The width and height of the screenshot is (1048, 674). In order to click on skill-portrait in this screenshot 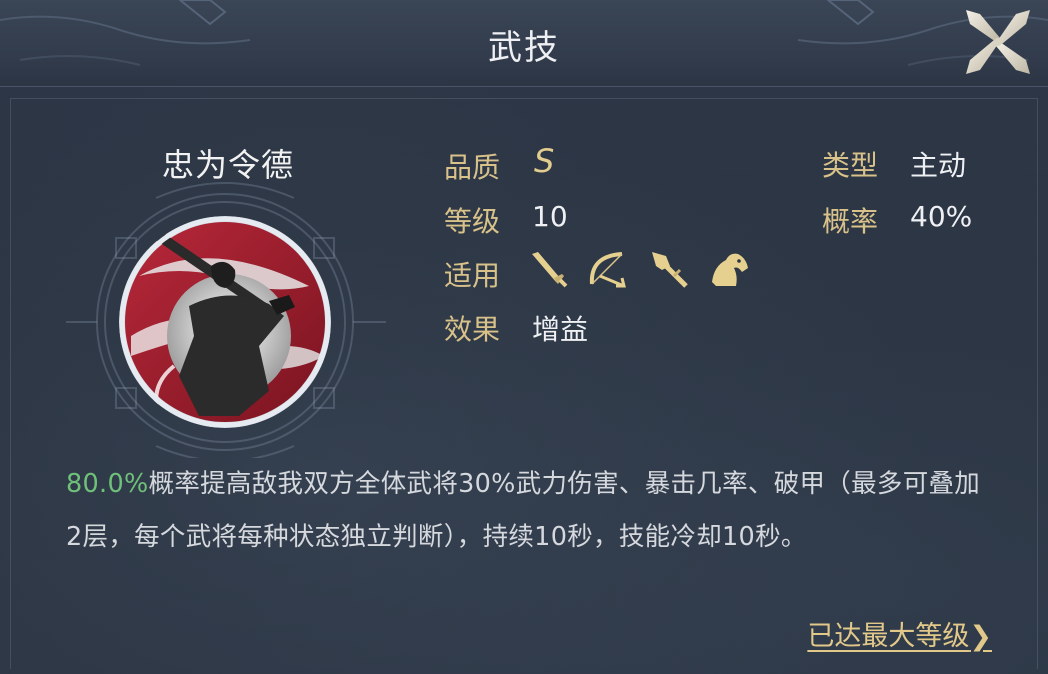, I will do `click(225, 322)`.